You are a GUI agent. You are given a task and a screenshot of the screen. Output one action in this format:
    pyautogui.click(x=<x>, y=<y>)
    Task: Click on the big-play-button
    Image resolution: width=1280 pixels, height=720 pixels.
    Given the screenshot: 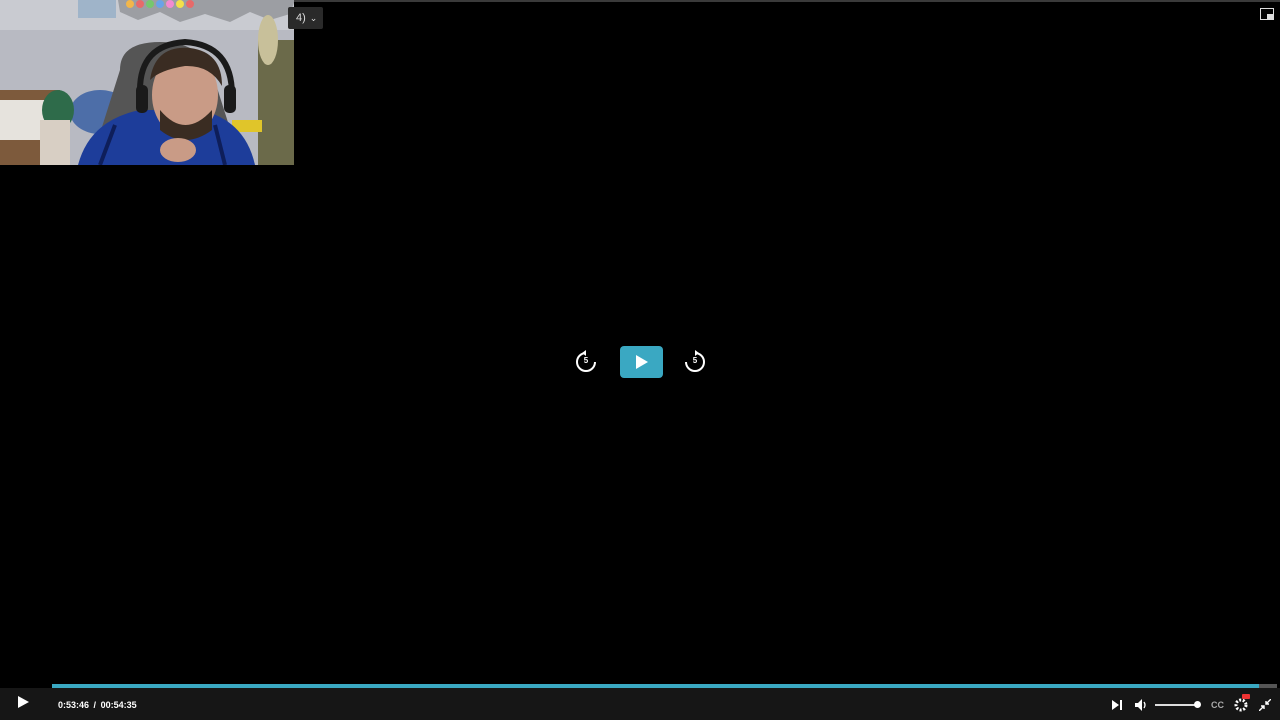 What is the action you would take?
    pyautogui.click(x=641, y=362)
    